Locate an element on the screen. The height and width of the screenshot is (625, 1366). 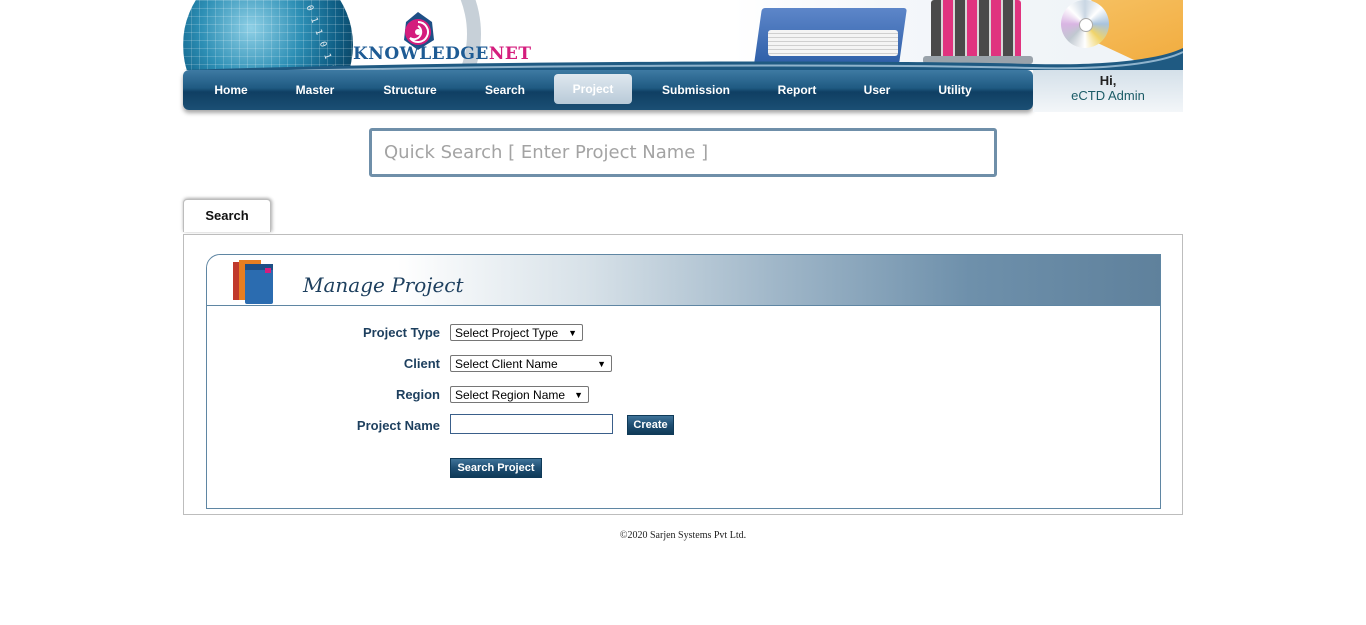
header-banner: 0 1 1 0 1 0 1 KNOWLEDGENET is located at coordinates (683, 35).